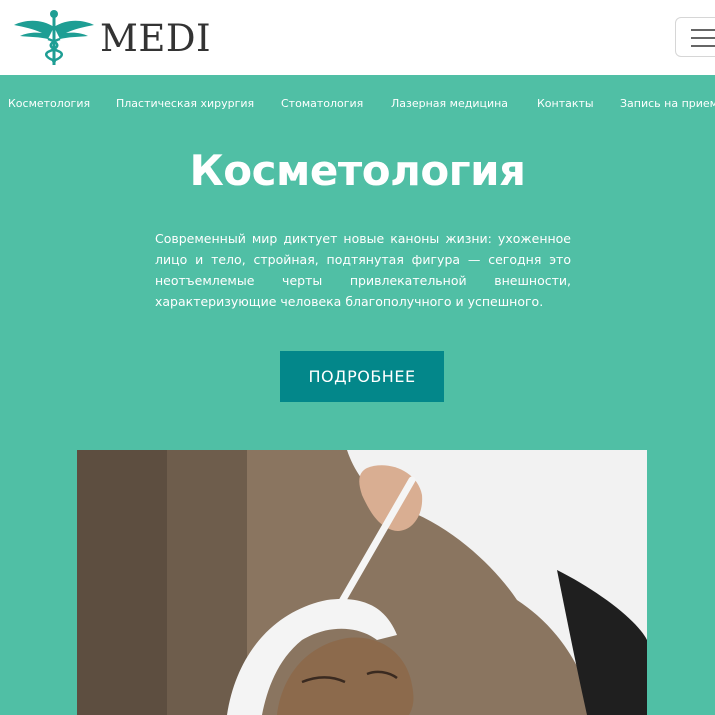 The image size is (715, 715). What do you see at coordinates (357, 170) in the screenshot?
I see `page-title: Косметология` at bounding box center [357, 170].